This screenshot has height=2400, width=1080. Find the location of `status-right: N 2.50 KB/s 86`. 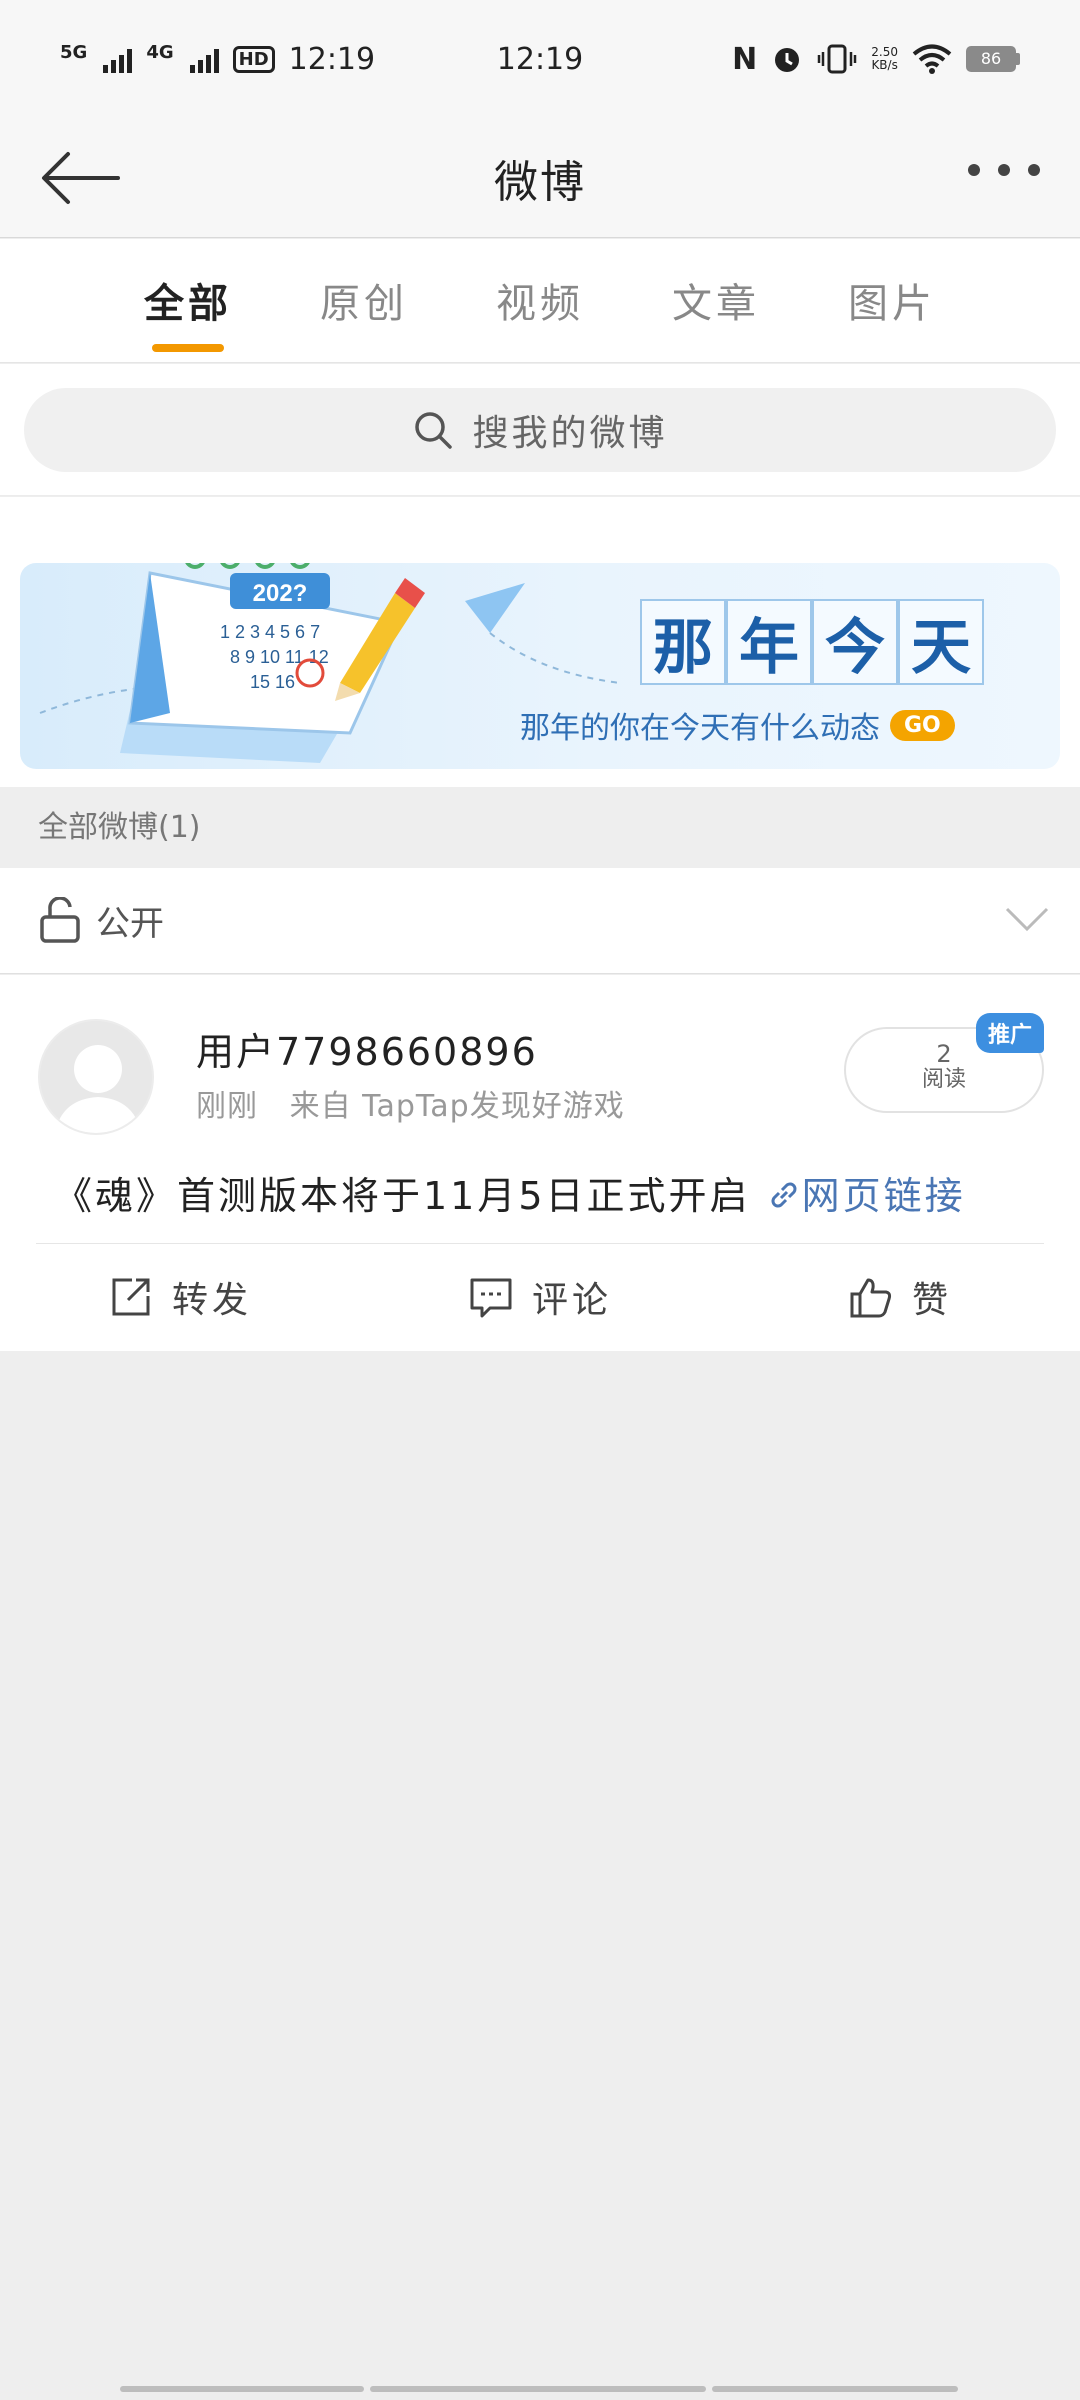

status-right: N 2.50 KB/s 86 is located at coordinates (876, 59).